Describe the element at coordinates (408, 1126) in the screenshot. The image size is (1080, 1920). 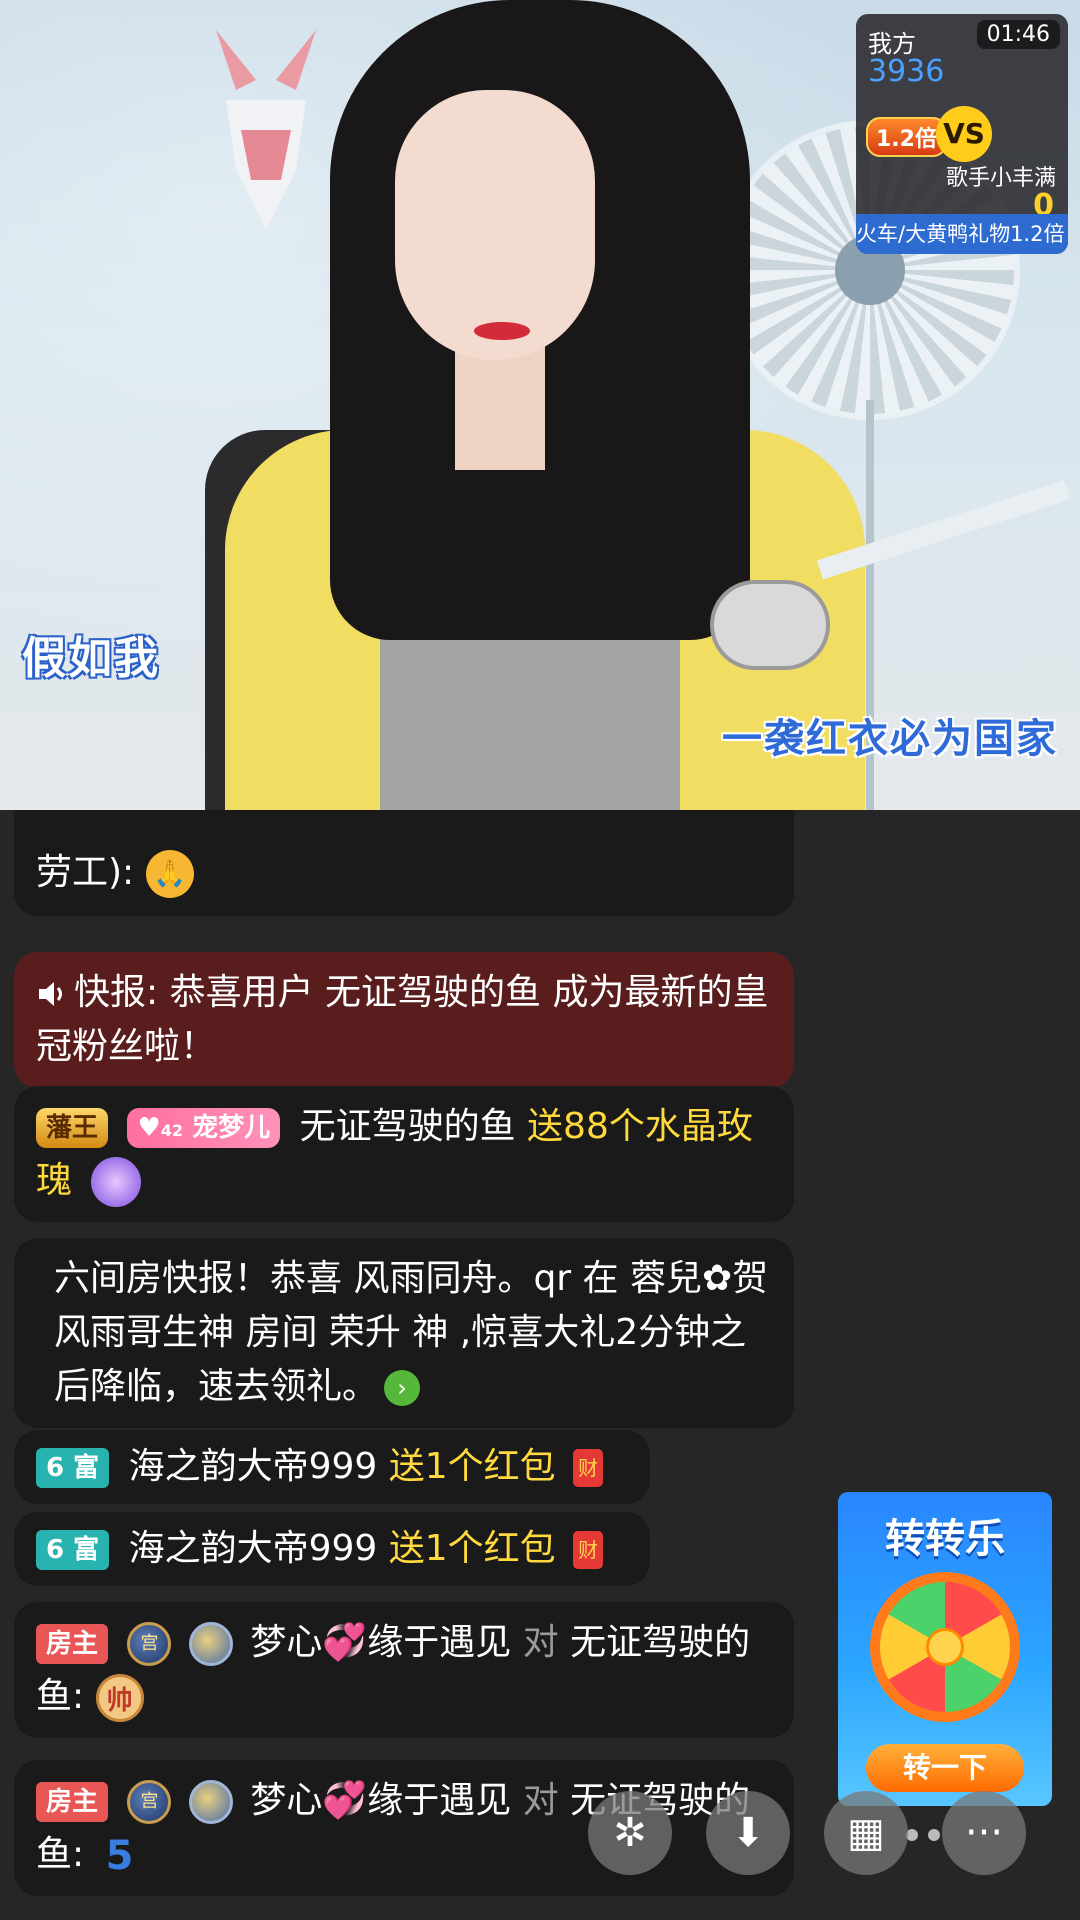
I see `chat-username: 无证驾驶的鱼` at that location.